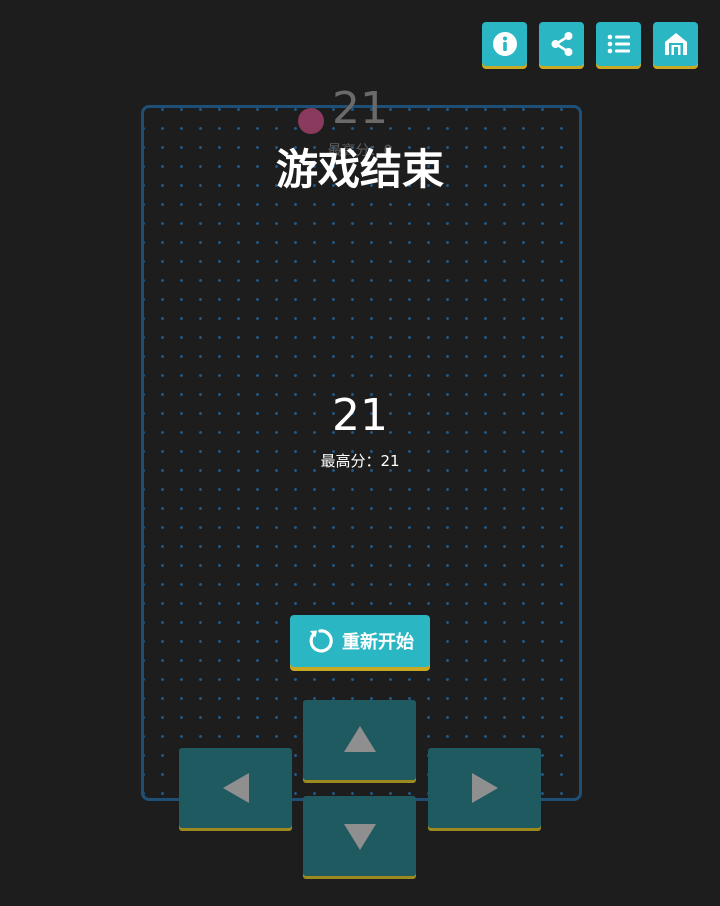 This screenshot has width=720, height=906. I want to click on list-button, so click(618, 44).